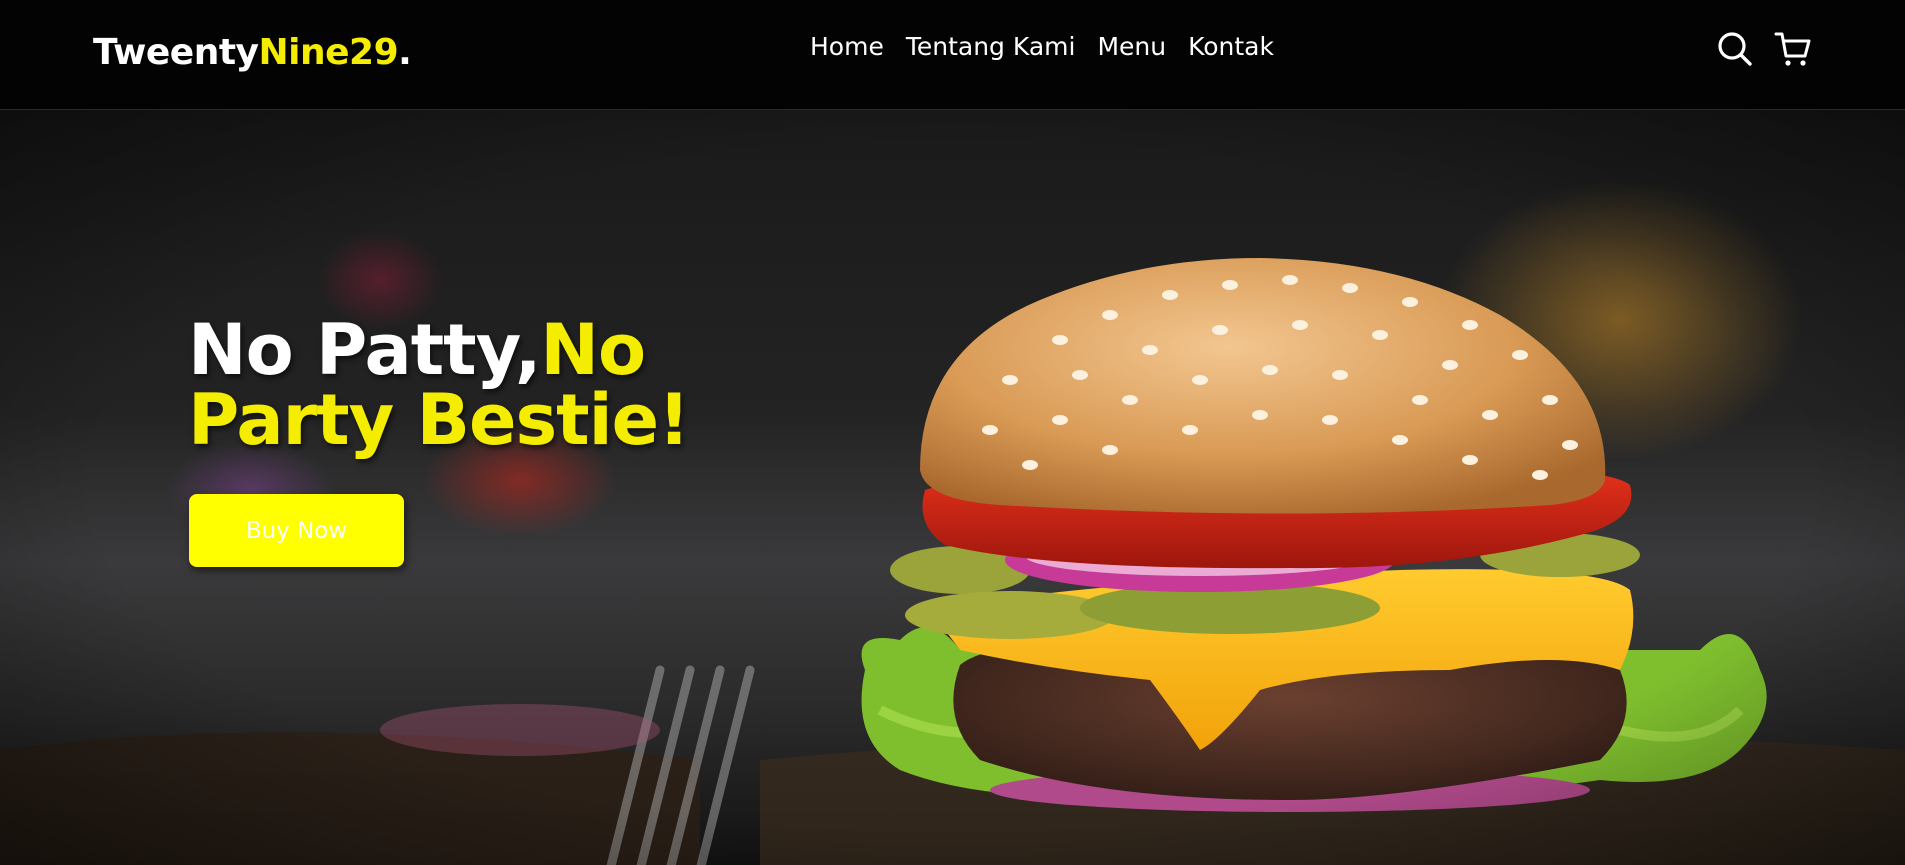  I want to click on nav-link-home: Home, so click(847, 46).